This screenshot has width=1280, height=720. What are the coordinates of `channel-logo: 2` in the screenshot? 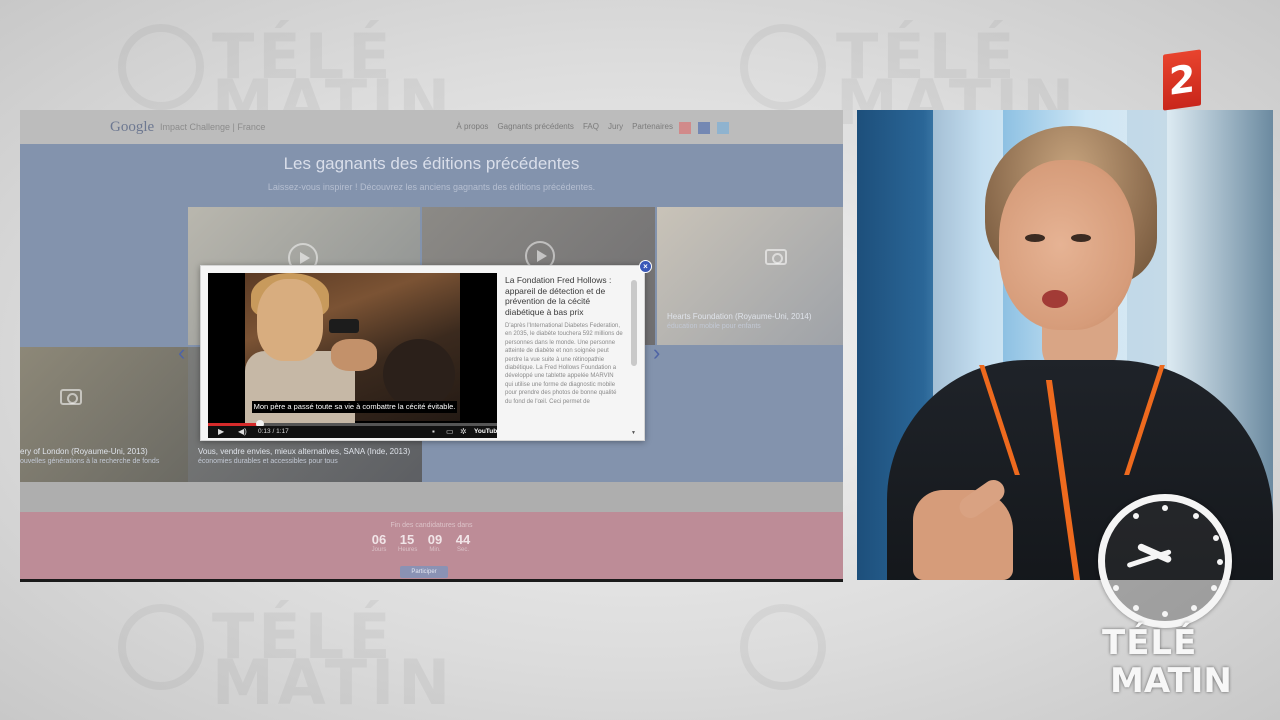 It's located at (1182, 80).